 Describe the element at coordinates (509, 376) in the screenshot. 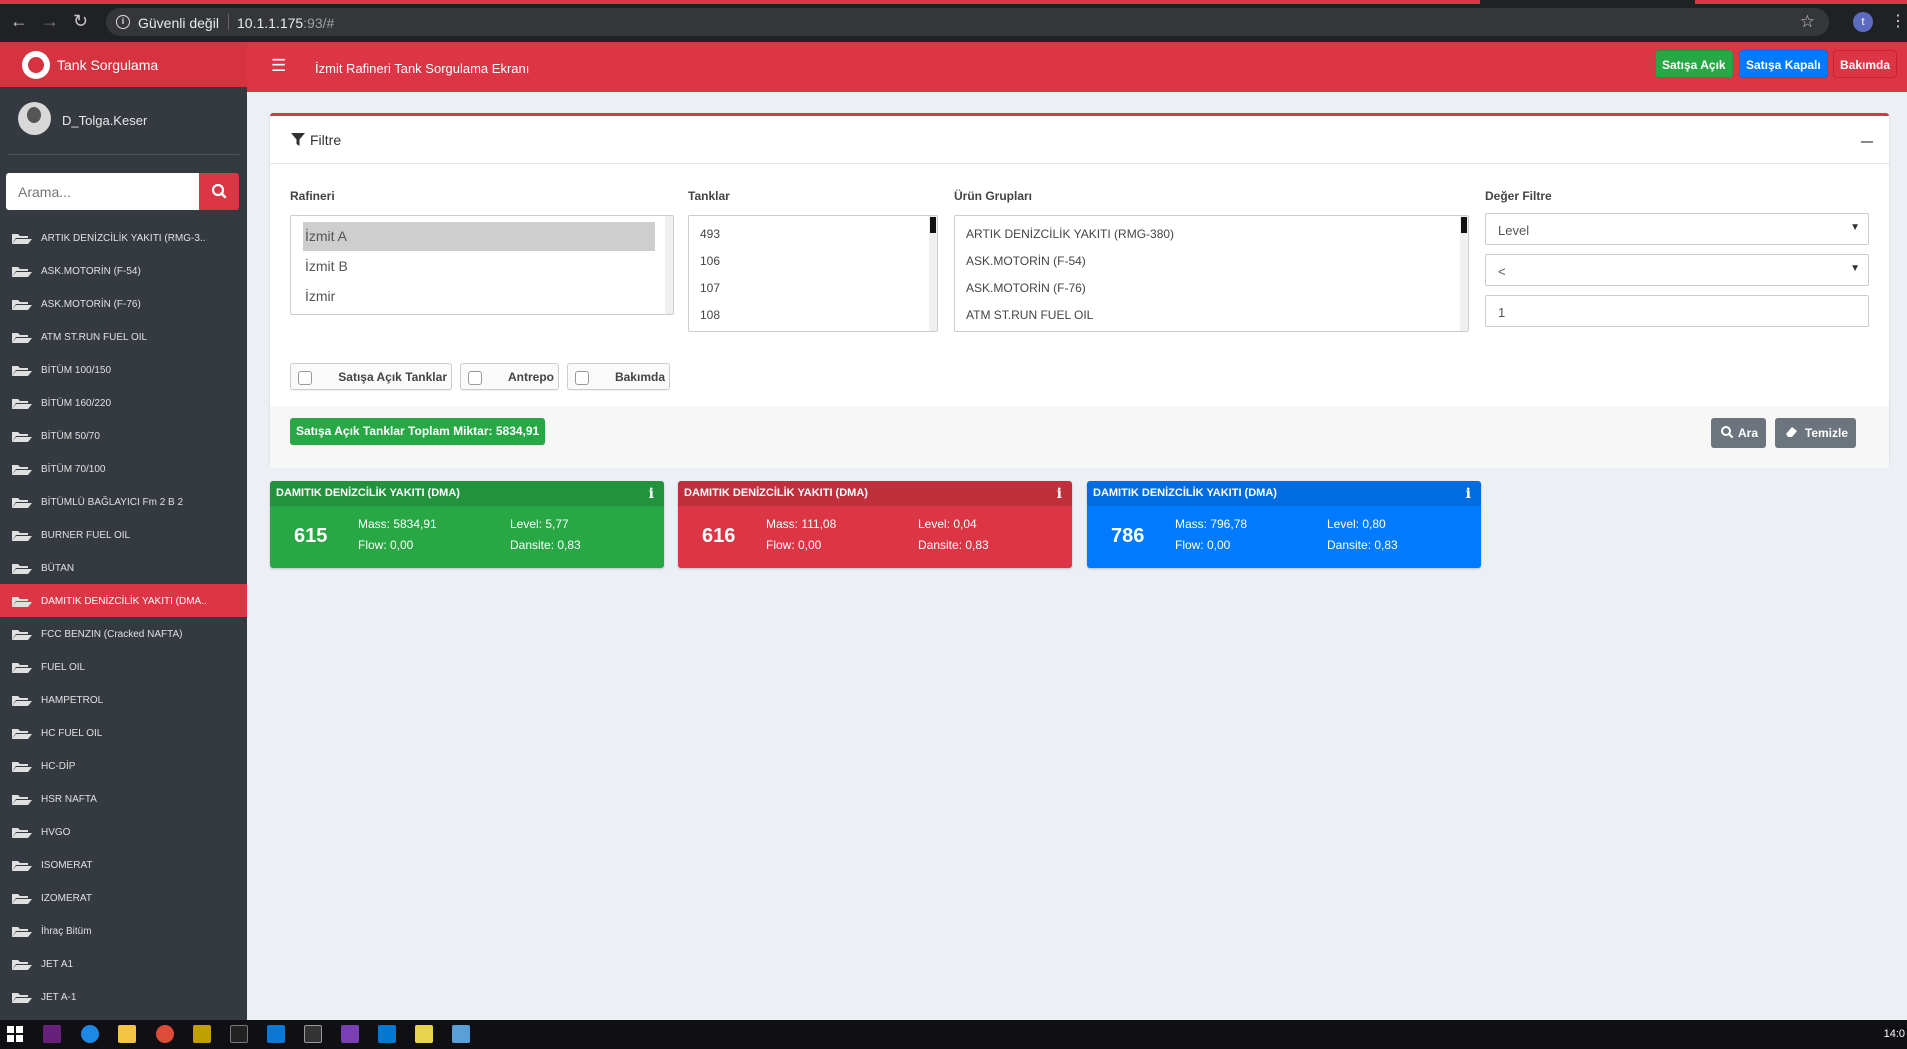

I see `bonded-checkbox: Antrepo` at that location.